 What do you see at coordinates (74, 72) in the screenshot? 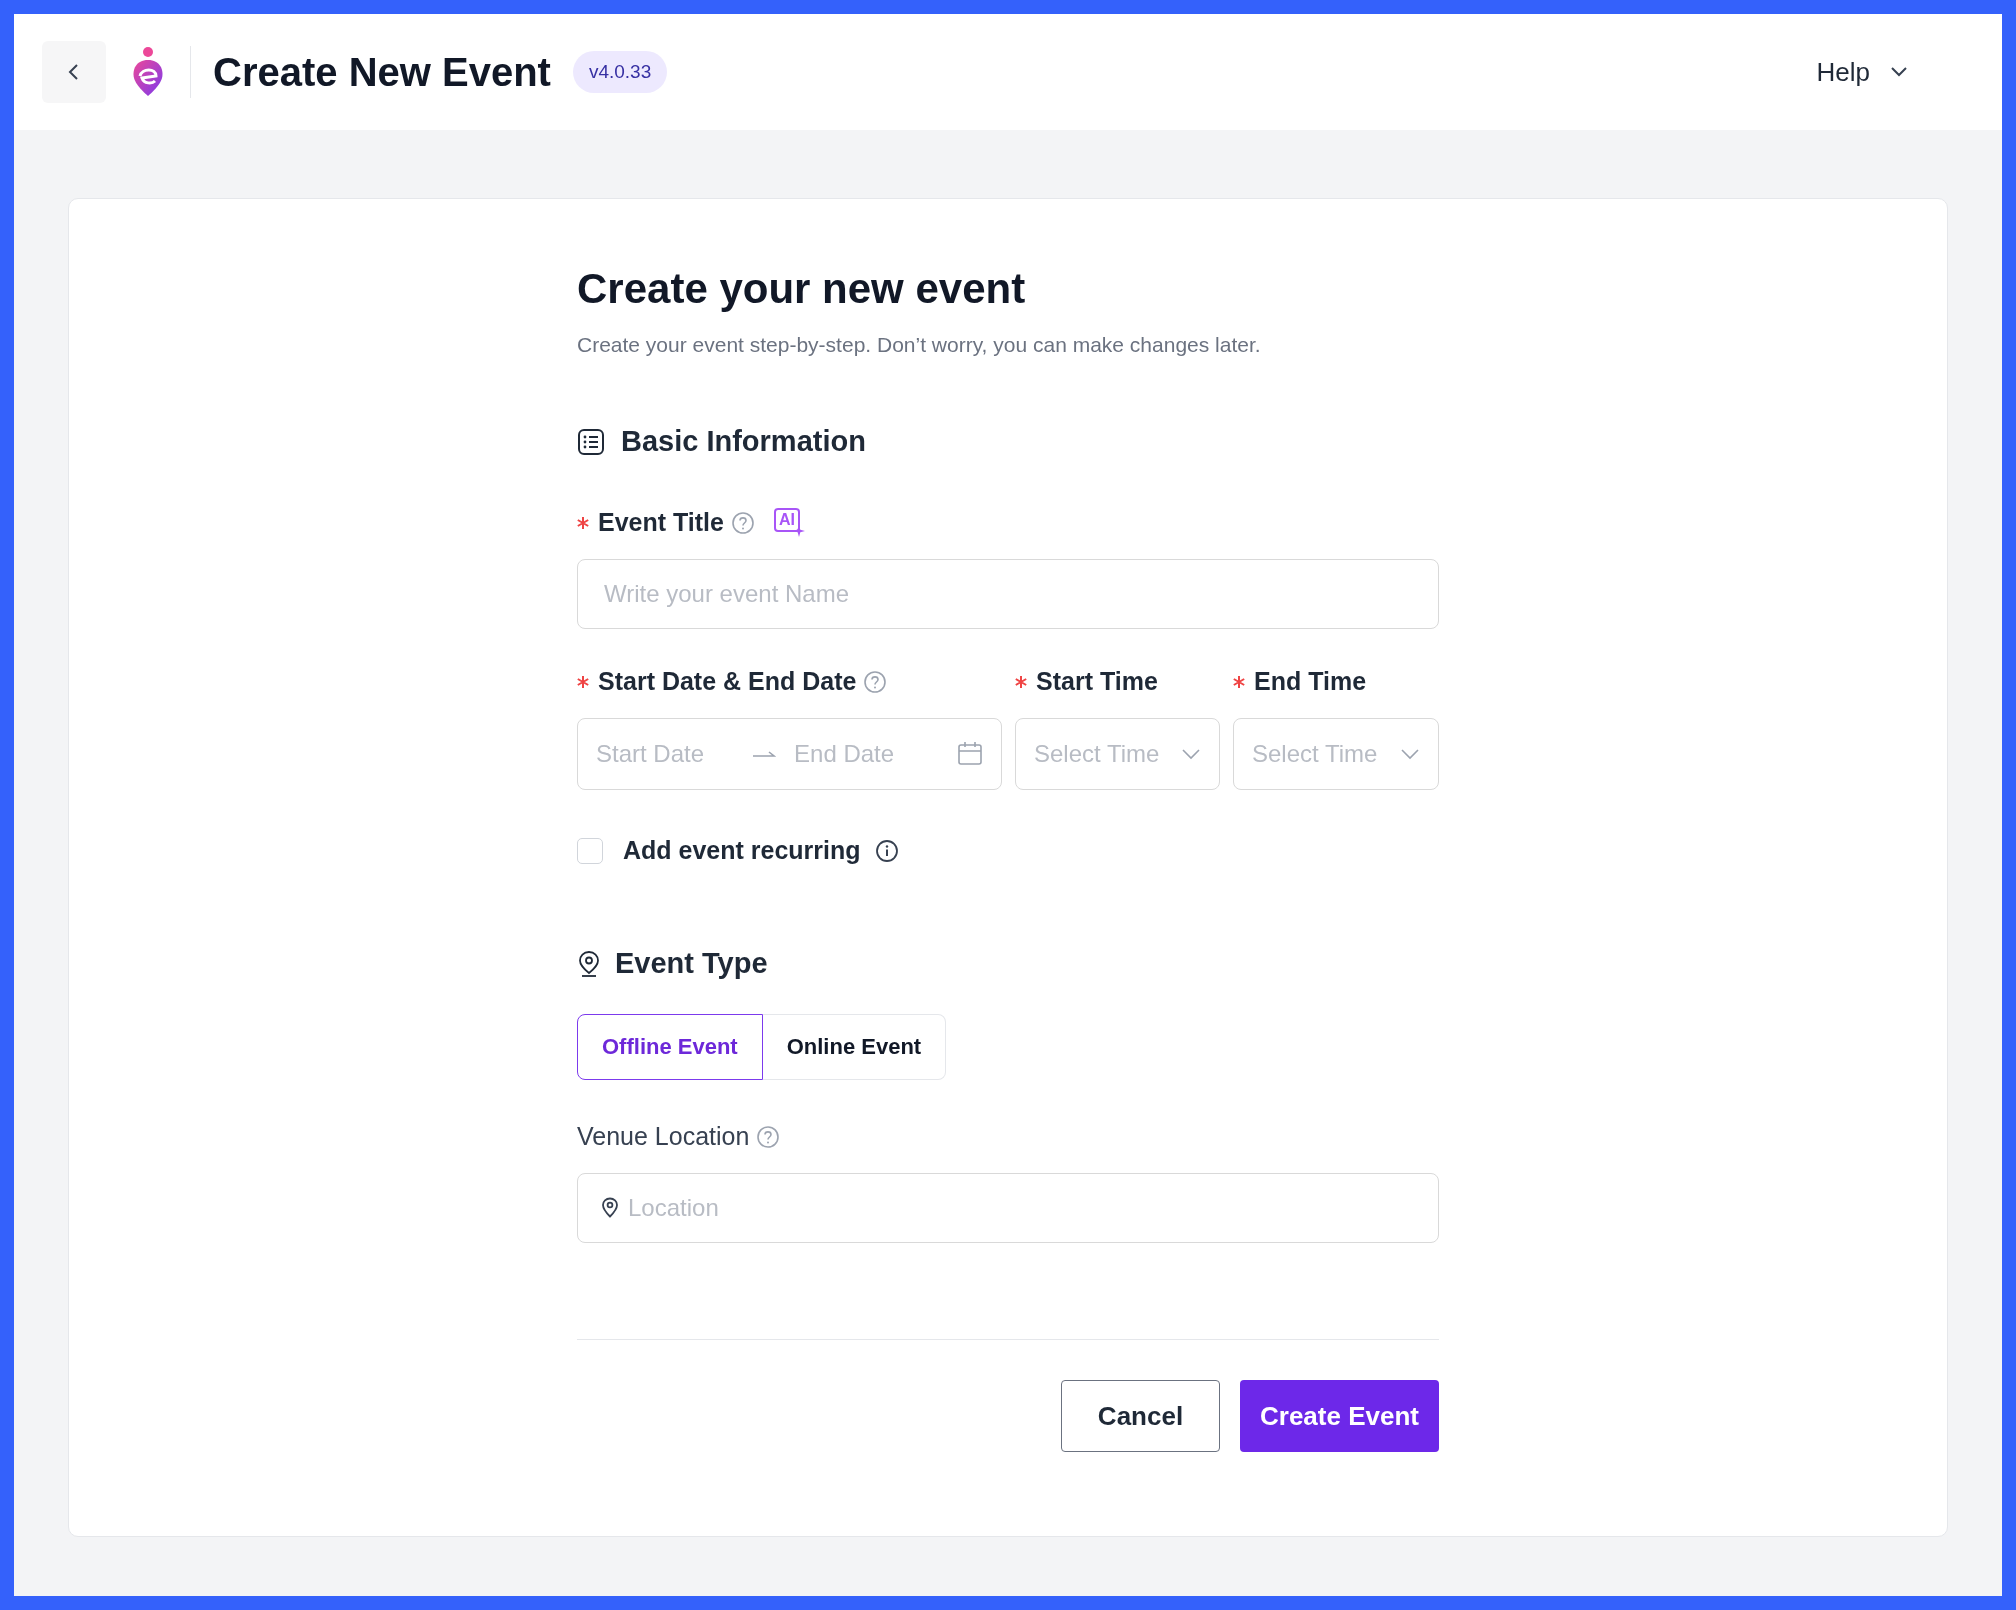
I see `chevron-left-icon` at bounding box center [74, 72].